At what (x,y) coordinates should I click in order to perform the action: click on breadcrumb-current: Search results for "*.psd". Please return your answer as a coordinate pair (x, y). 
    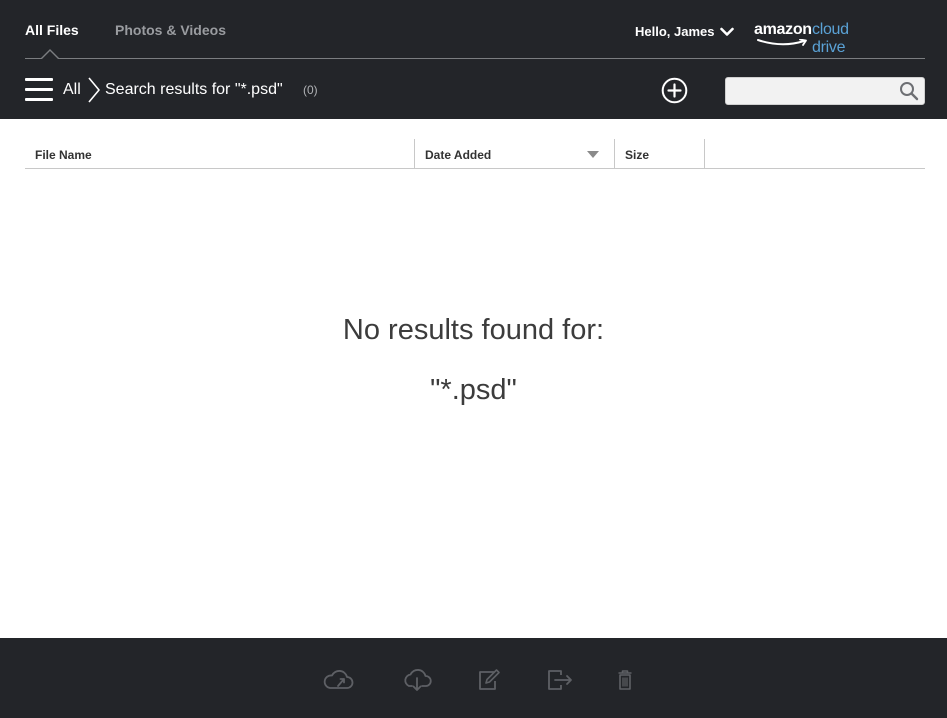
    Looking at the image, I should click on (194, 89).